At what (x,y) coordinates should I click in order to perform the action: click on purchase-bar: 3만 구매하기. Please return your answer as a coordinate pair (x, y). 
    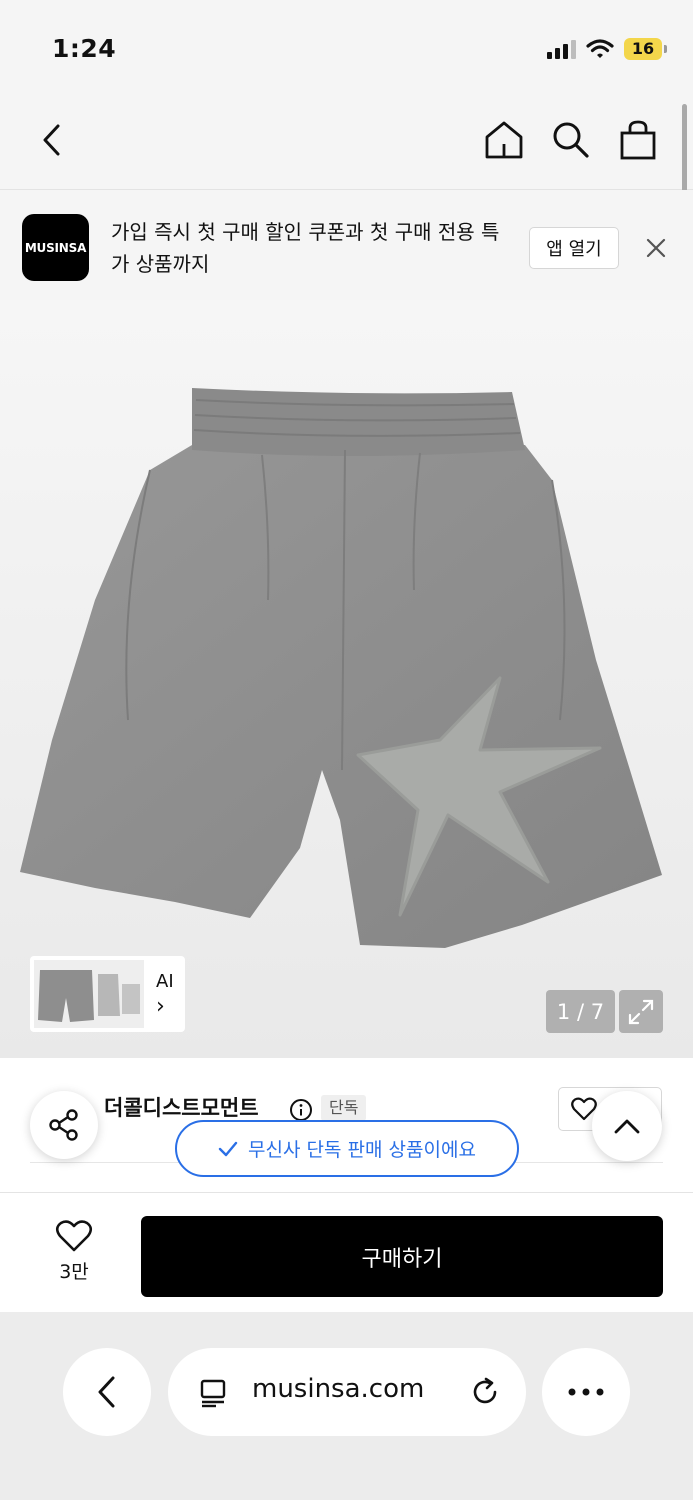
    Looking at the image, I should click on (346, 1252).